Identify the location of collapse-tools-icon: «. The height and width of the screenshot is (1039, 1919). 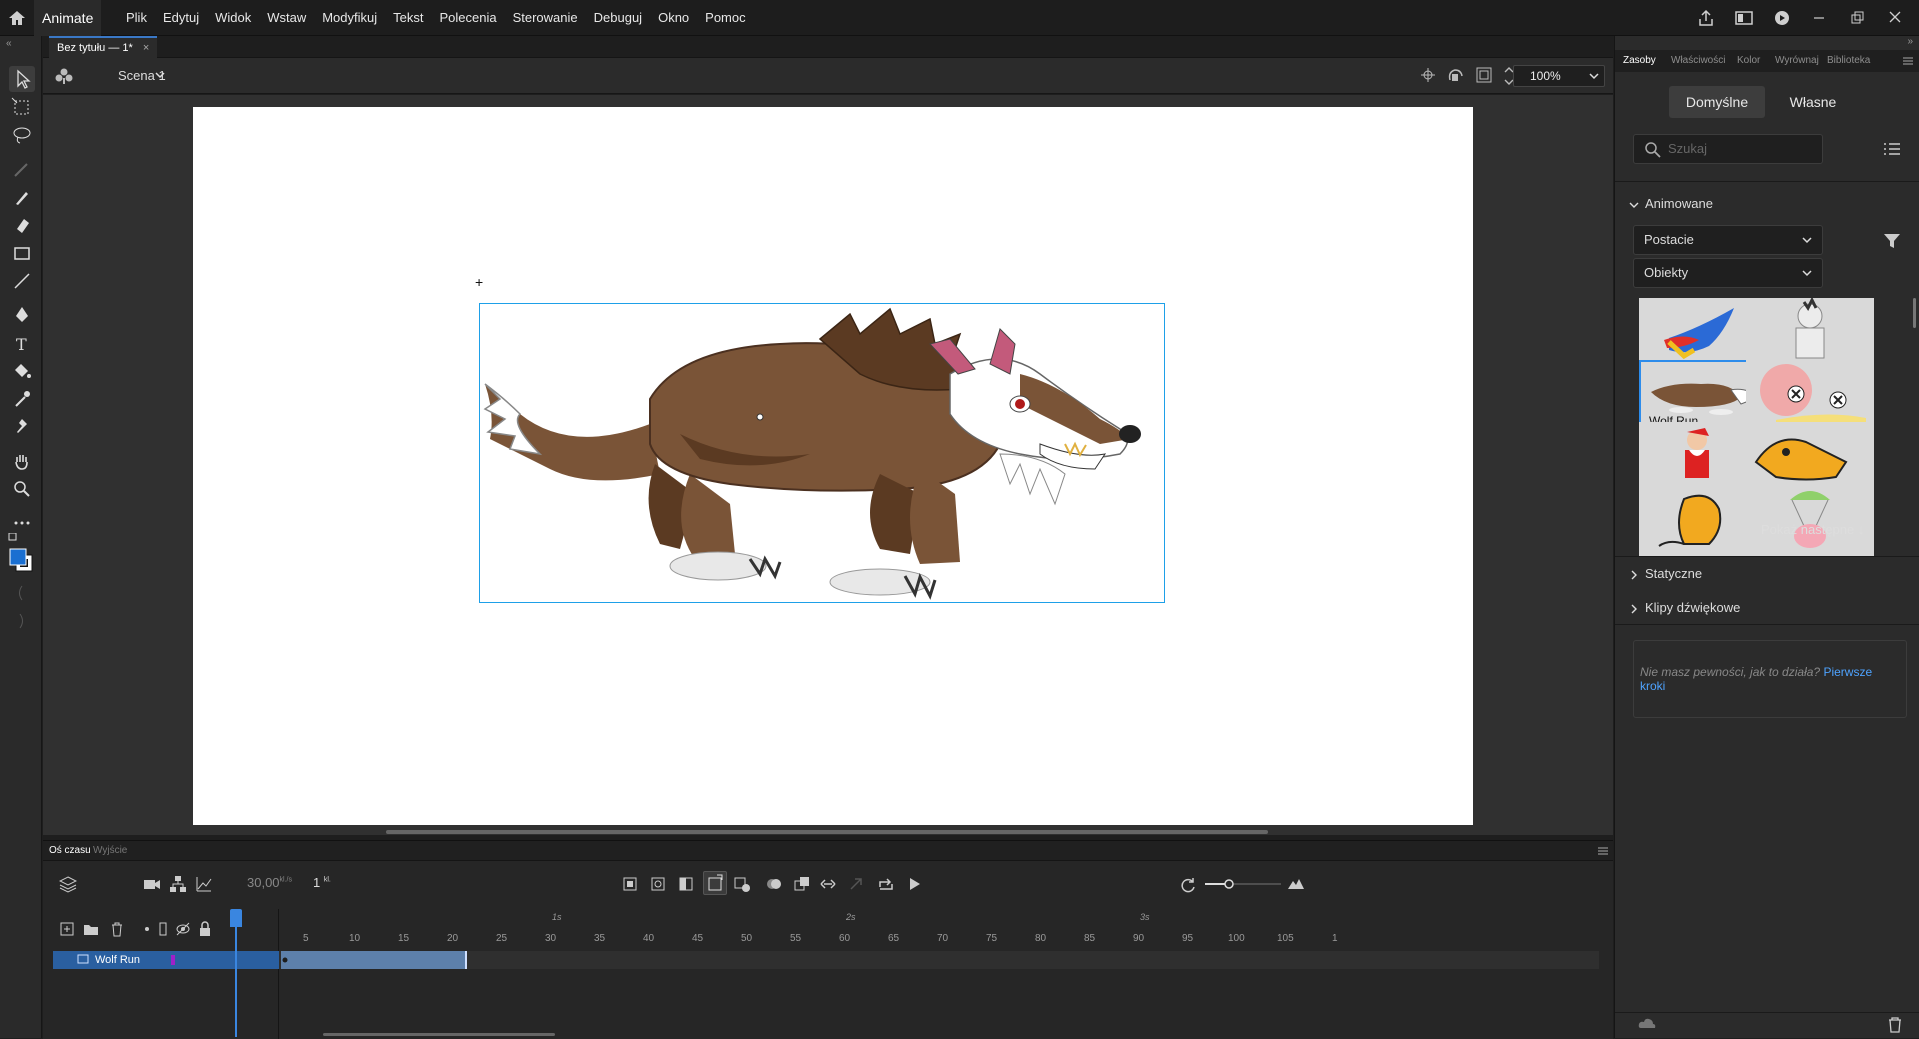
(9, 43).